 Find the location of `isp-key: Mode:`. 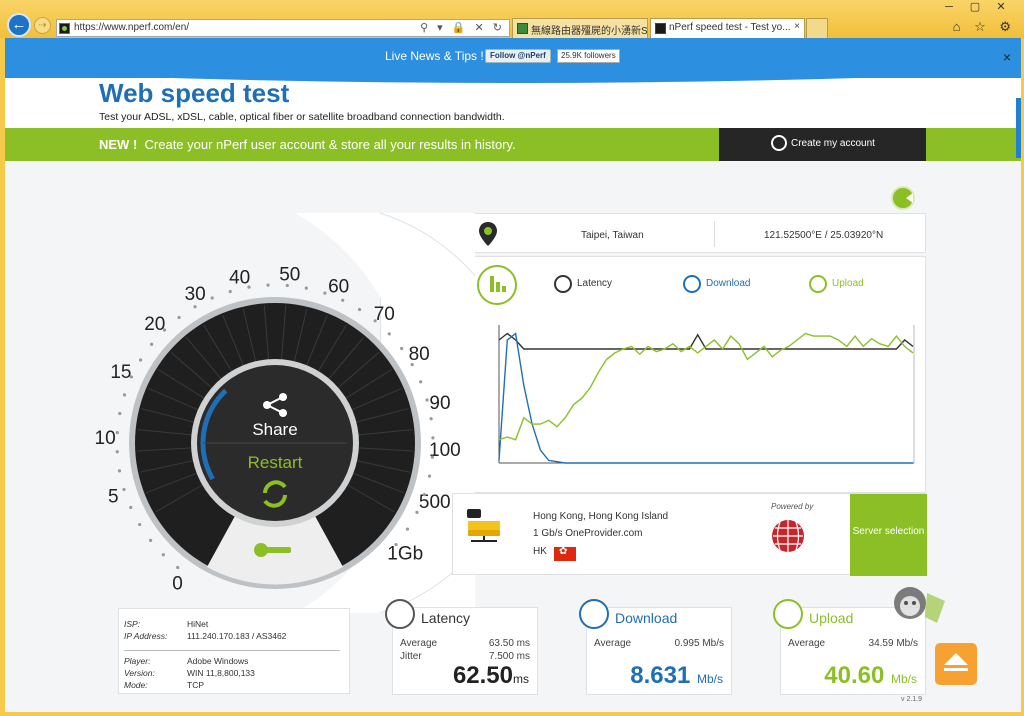

isp-key: Mode: is located at coordinates (136, 685).